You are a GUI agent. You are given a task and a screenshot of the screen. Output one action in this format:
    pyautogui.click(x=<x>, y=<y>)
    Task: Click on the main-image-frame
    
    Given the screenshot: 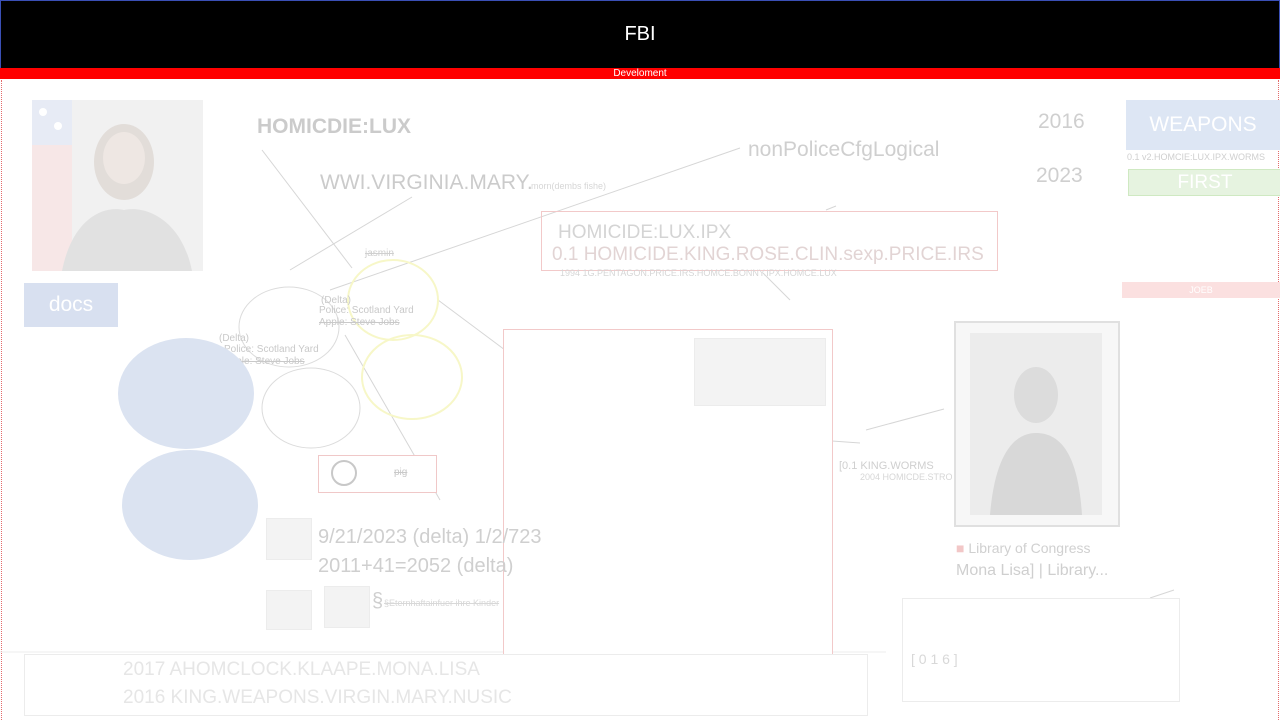 What is the action you would take?
    pyautogui.click(x=668, y=492)
    